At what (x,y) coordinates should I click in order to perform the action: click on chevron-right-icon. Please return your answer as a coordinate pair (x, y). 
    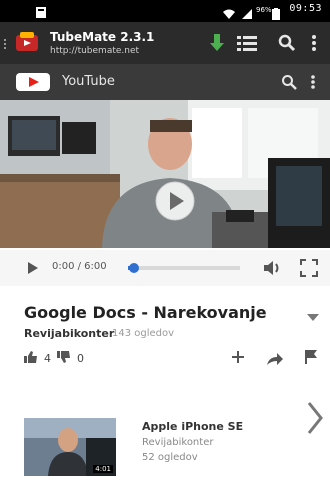
    Looking at the image, I should click on (315, 418).